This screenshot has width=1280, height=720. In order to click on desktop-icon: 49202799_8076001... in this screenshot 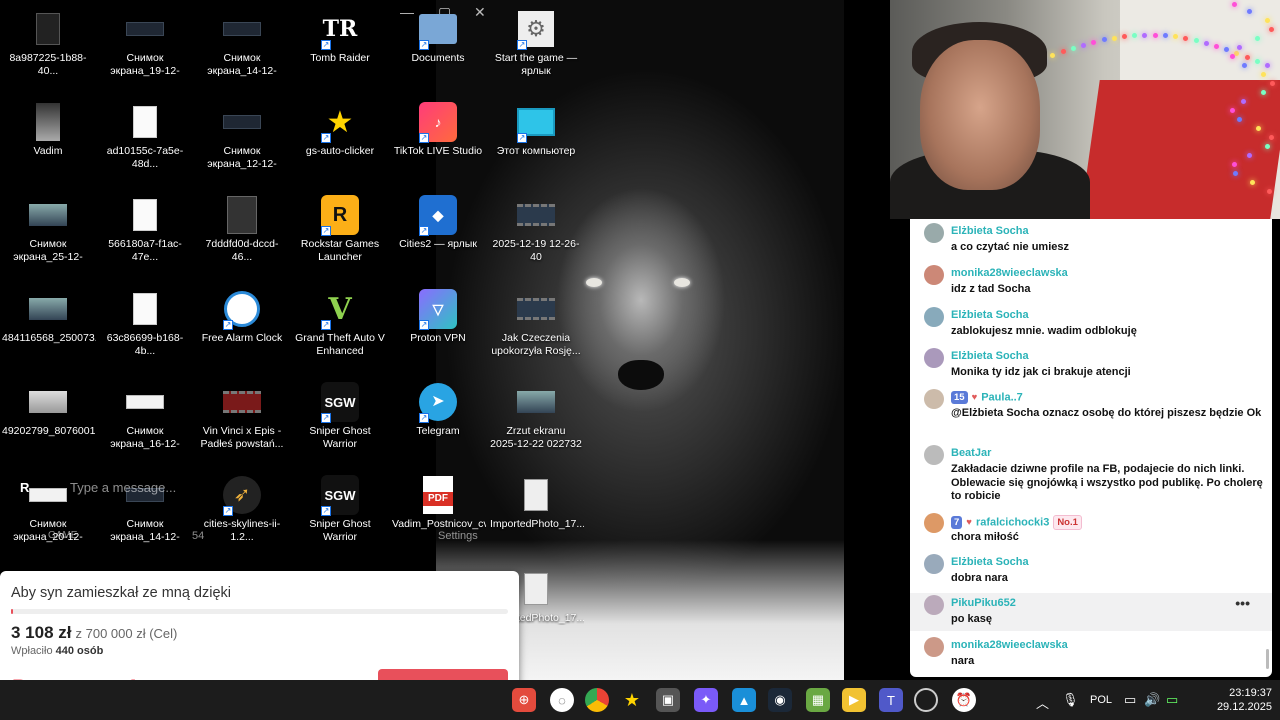, I will do `click(48, 420)`.